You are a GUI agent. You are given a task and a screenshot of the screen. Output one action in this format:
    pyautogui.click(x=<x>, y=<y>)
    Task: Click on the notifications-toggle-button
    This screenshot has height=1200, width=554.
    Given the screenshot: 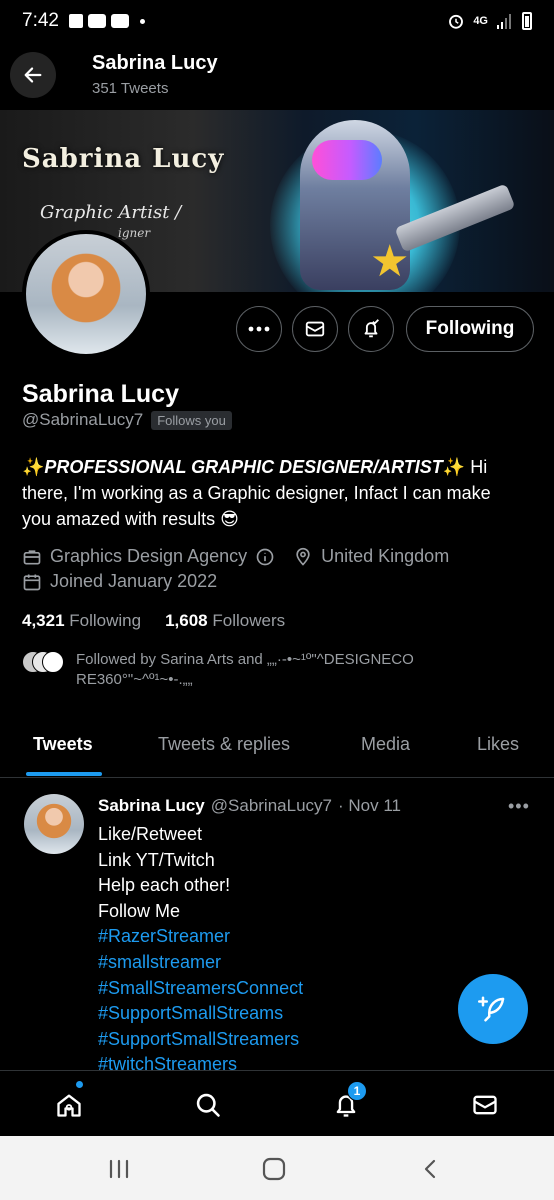 What is the action you would take?
    pyautogui.click(x=371, y=329)
    